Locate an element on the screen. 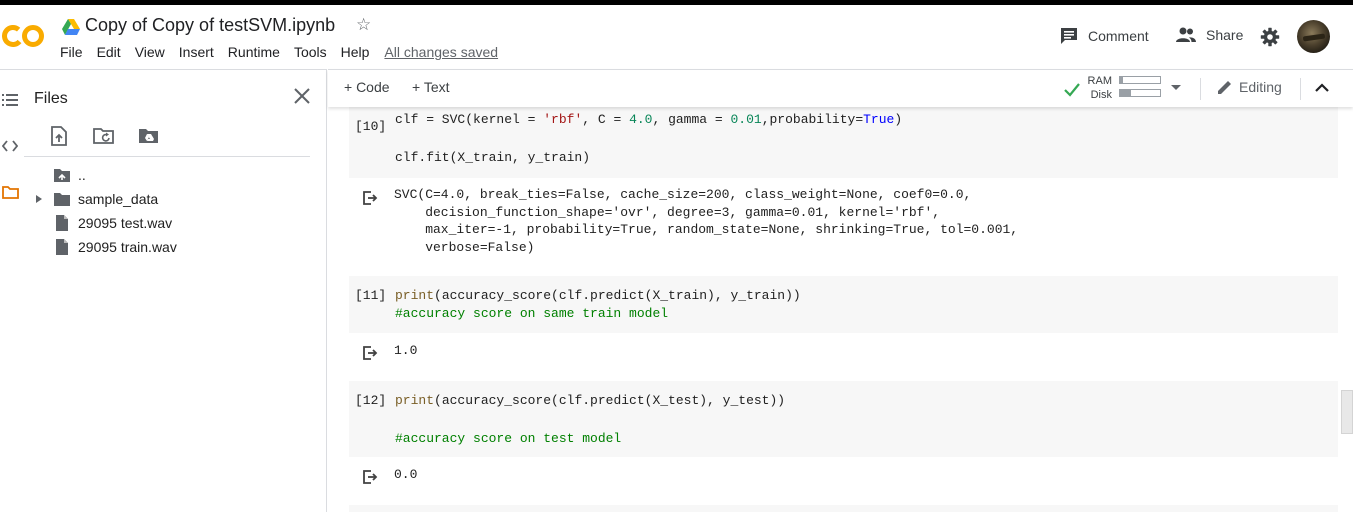  code-line: #accuracy score on test model is located at coordinates (508, 438).